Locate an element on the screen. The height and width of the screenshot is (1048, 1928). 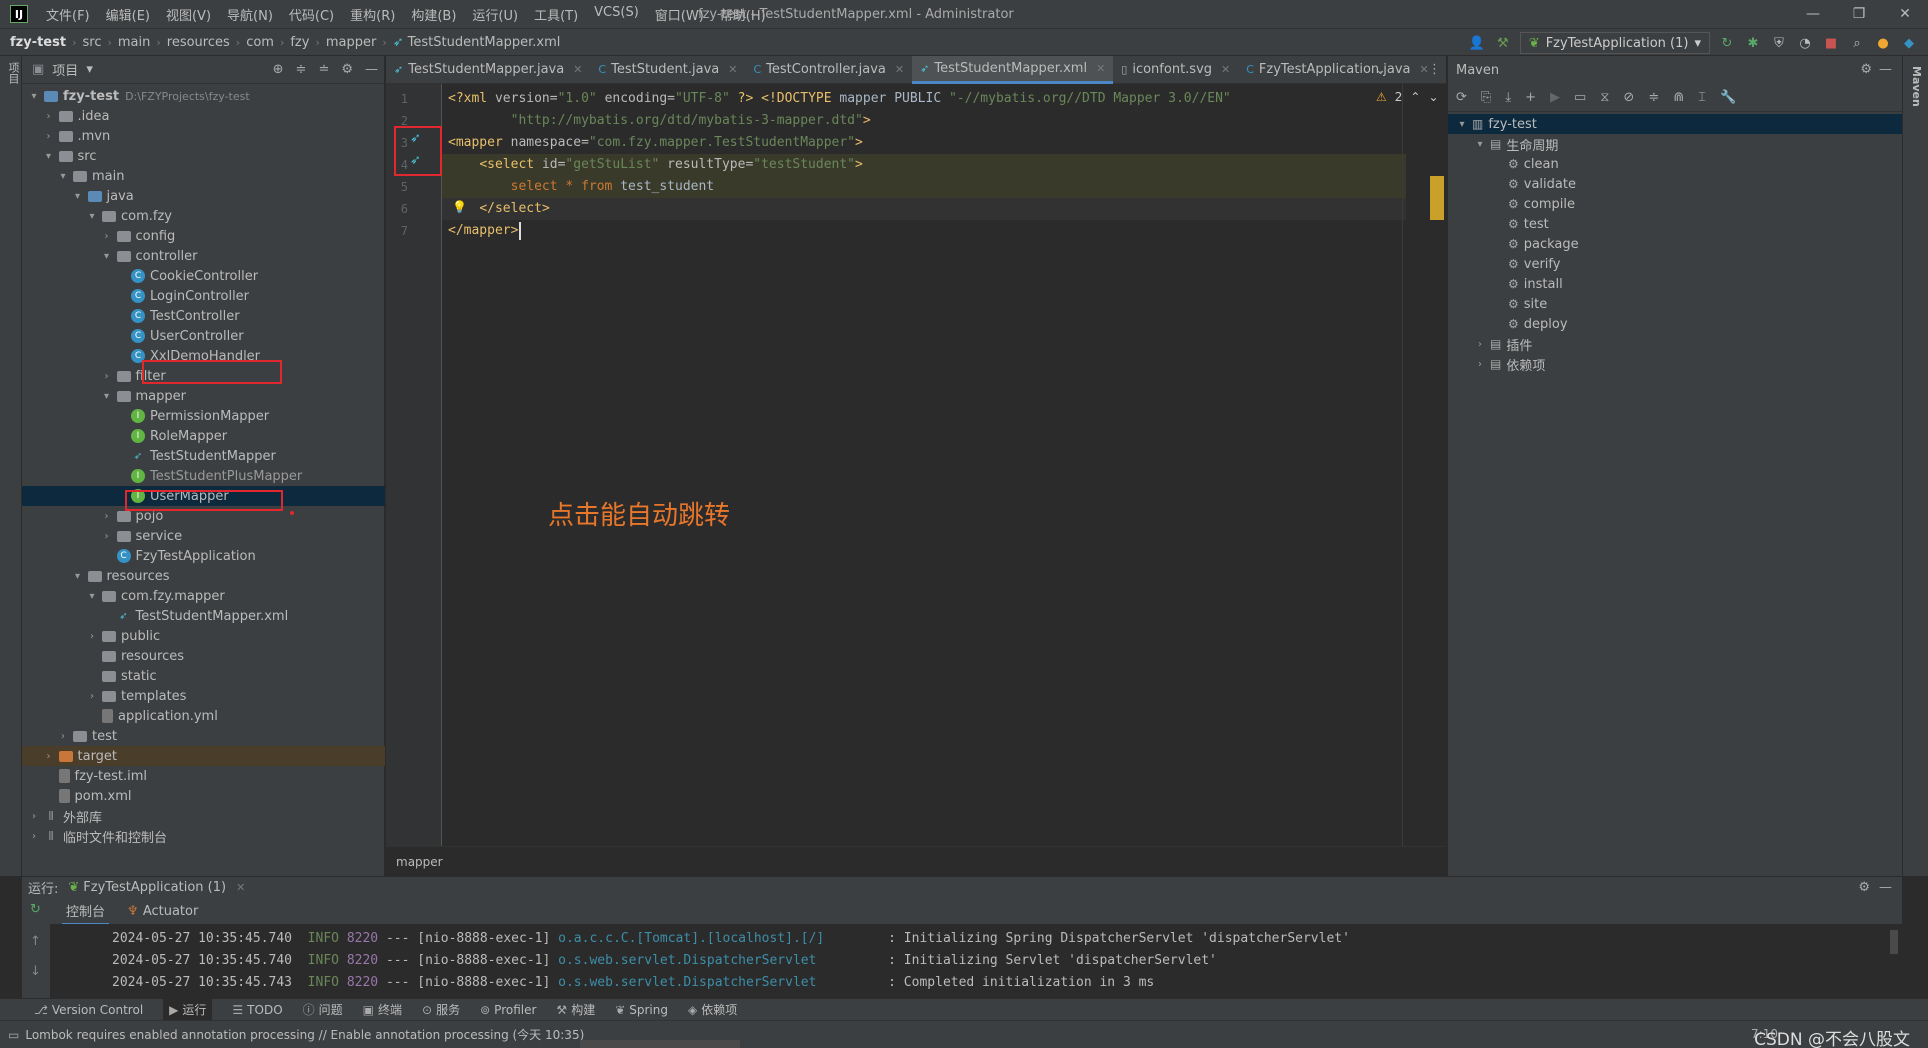
more-icon: ⋮ is located at coordinates (1434, 69).